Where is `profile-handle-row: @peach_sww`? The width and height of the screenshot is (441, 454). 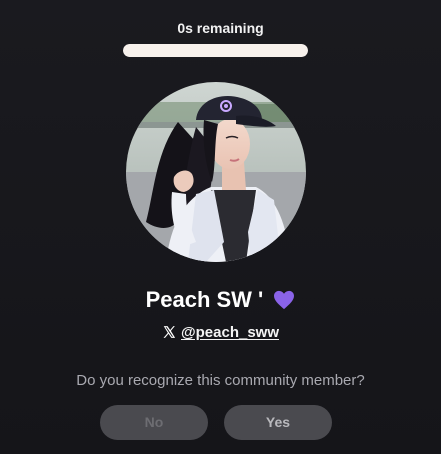 profile-handle-row: @peach_sww is located at coordinates (220, 333).